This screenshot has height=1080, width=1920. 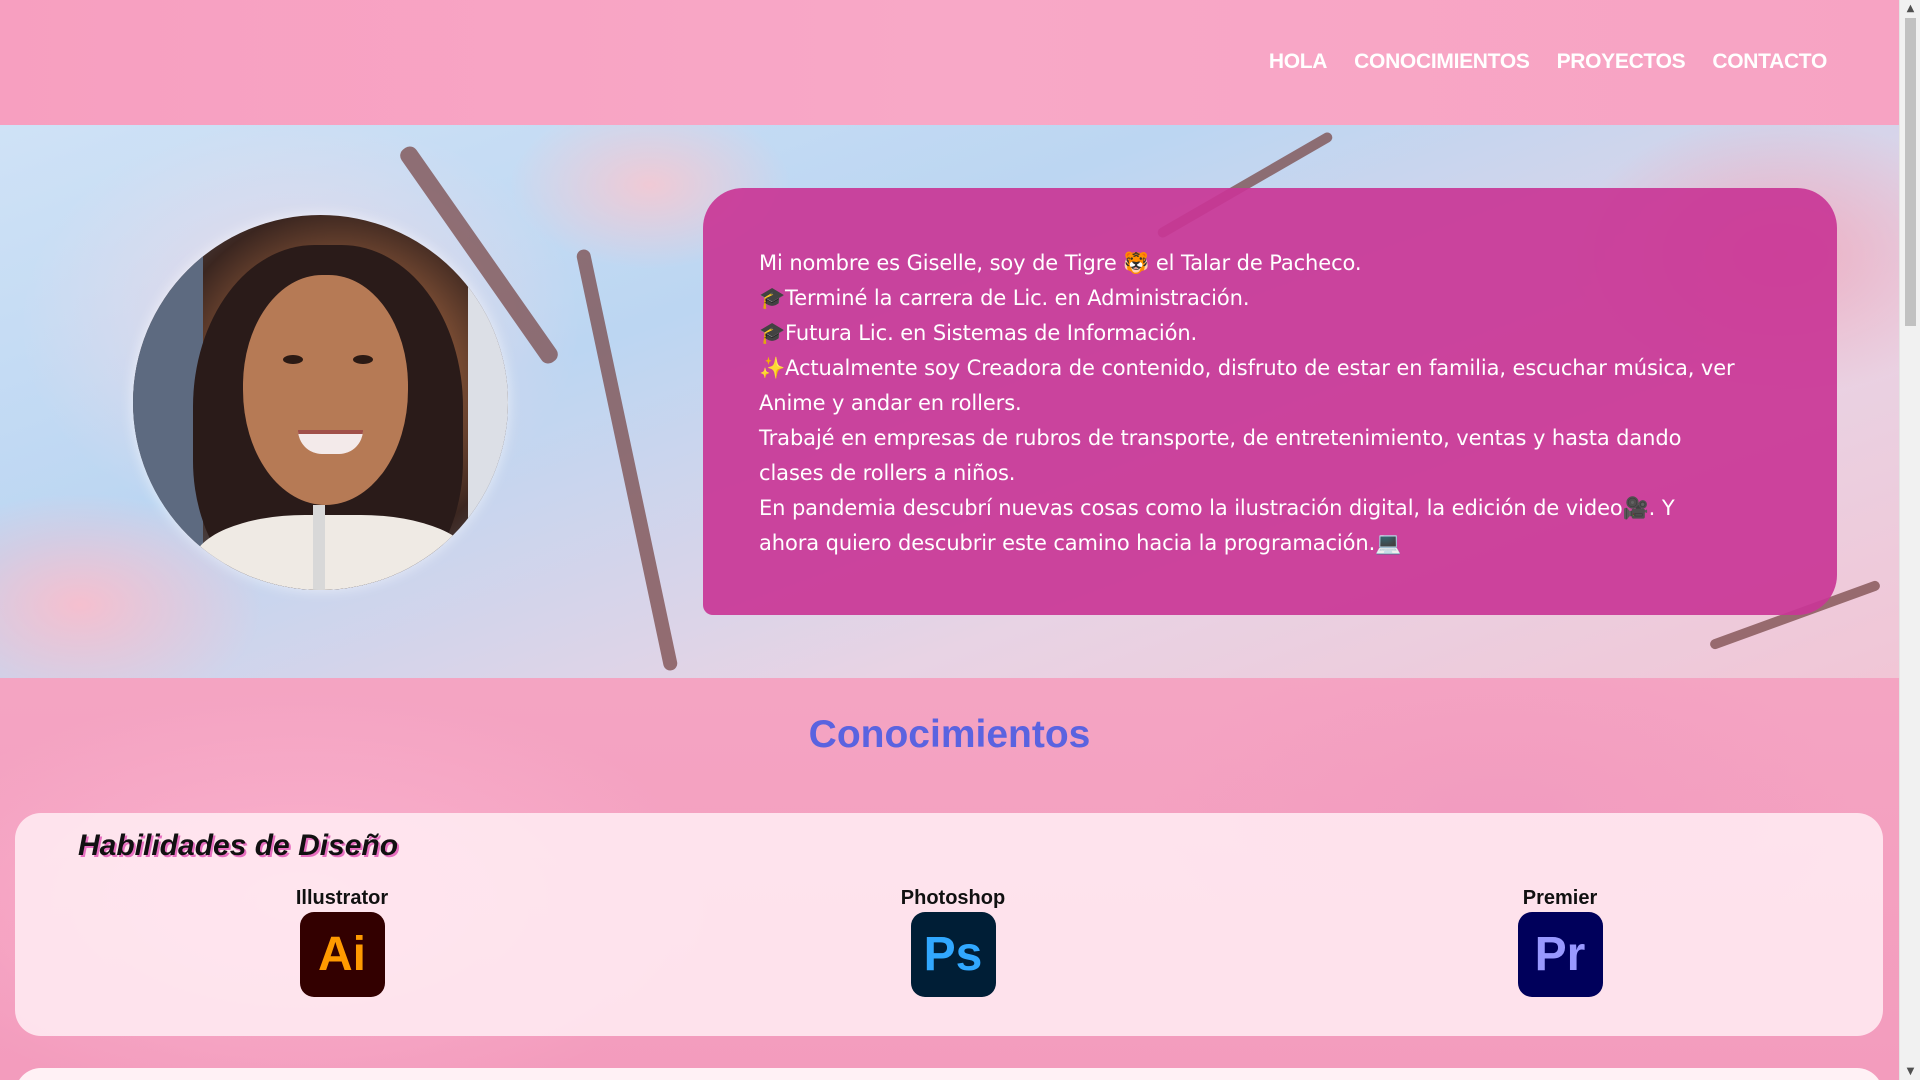 What do you see at coordinates (890, 403) in the screenshot?
I see `bio-line: Anime y andar en rollers.` at bounding box center [890, 403].